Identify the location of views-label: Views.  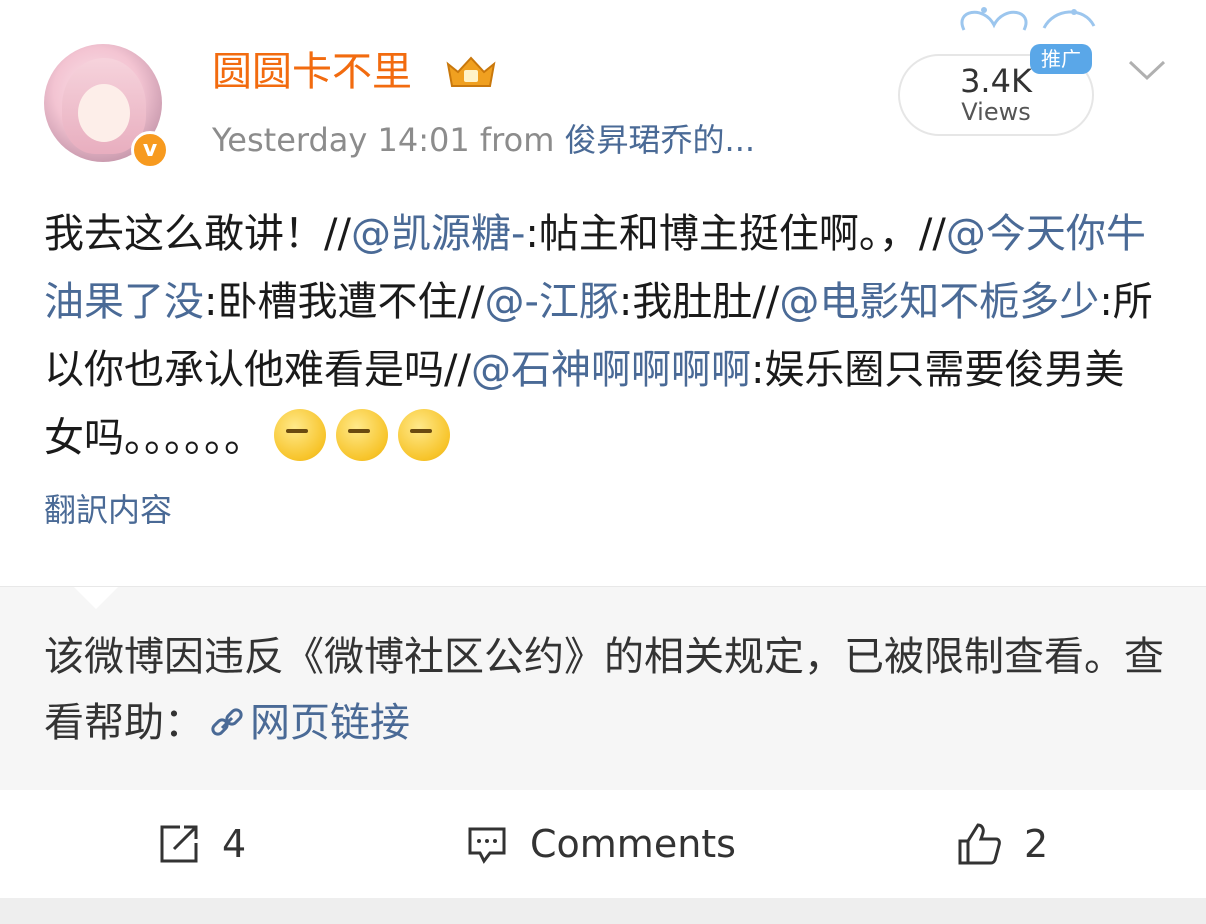
(996, 112).